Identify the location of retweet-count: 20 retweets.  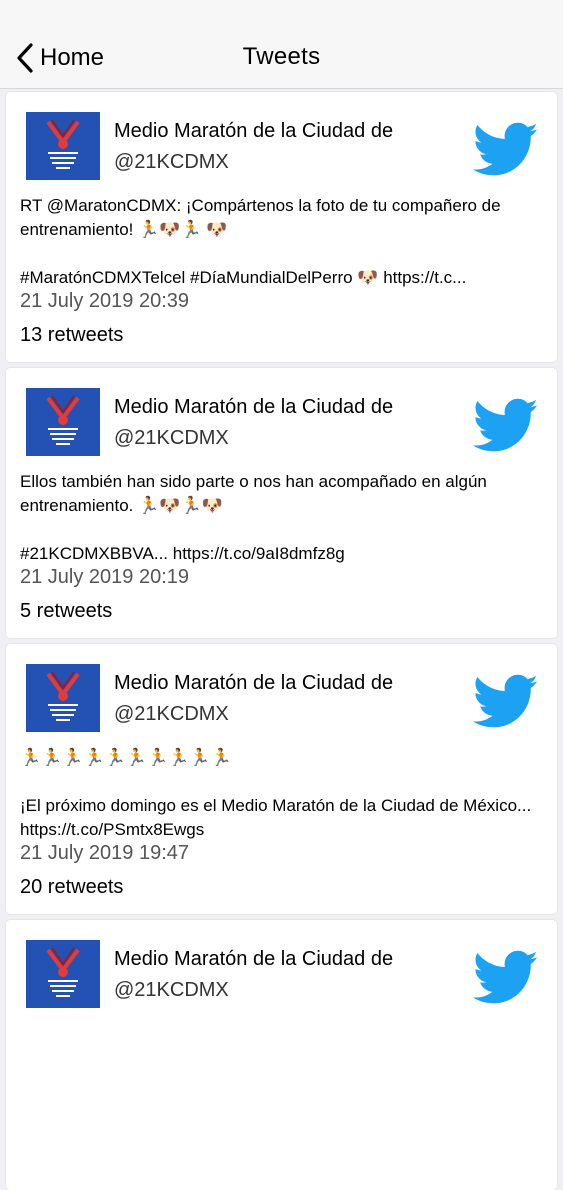
(72, 887).